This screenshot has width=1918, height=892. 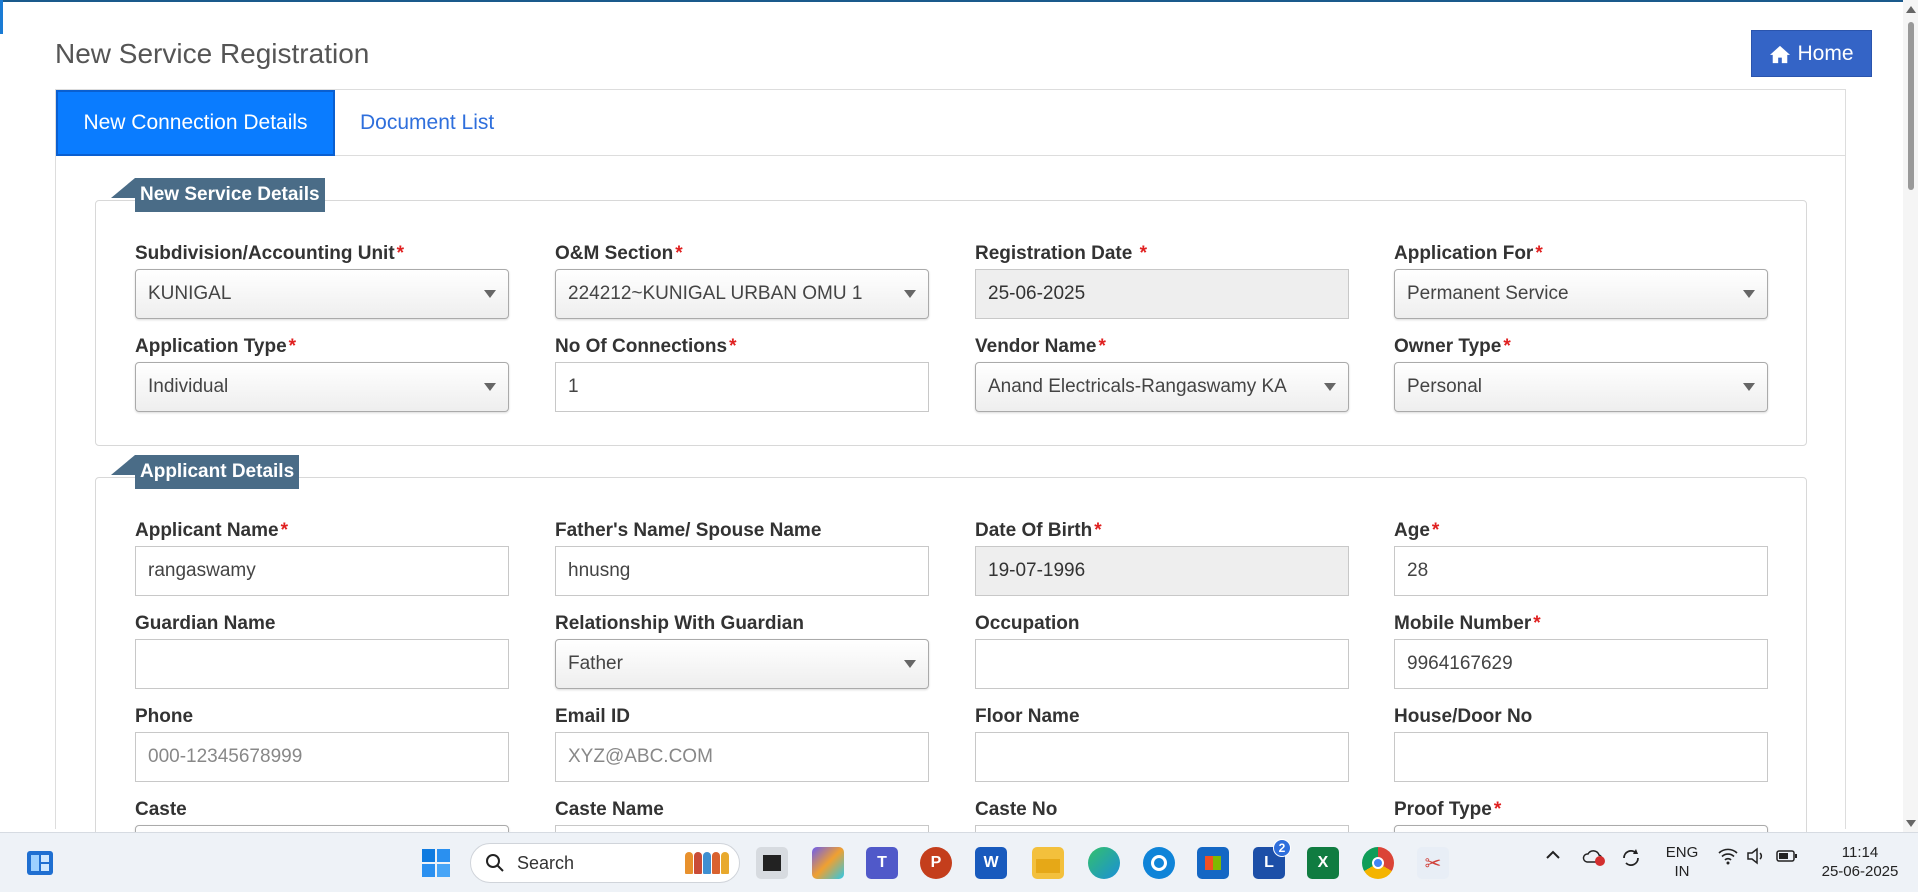 I want to click on dob-field: Date Of Birth * 19-07-1996, so click(x=1162, y=558).